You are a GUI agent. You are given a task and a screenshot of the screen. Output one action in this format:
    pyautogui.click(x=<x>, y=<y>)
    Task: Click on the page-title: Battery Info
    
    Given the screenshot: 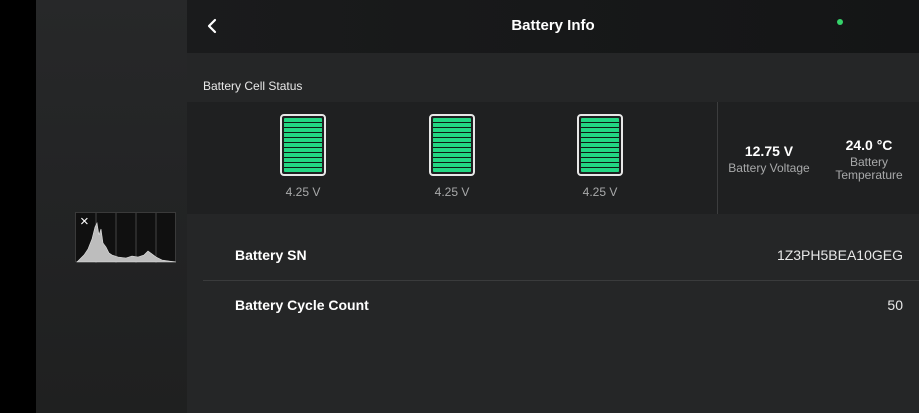 What is the action you would take?
    pyautogui.click(x=553, y=25)
    